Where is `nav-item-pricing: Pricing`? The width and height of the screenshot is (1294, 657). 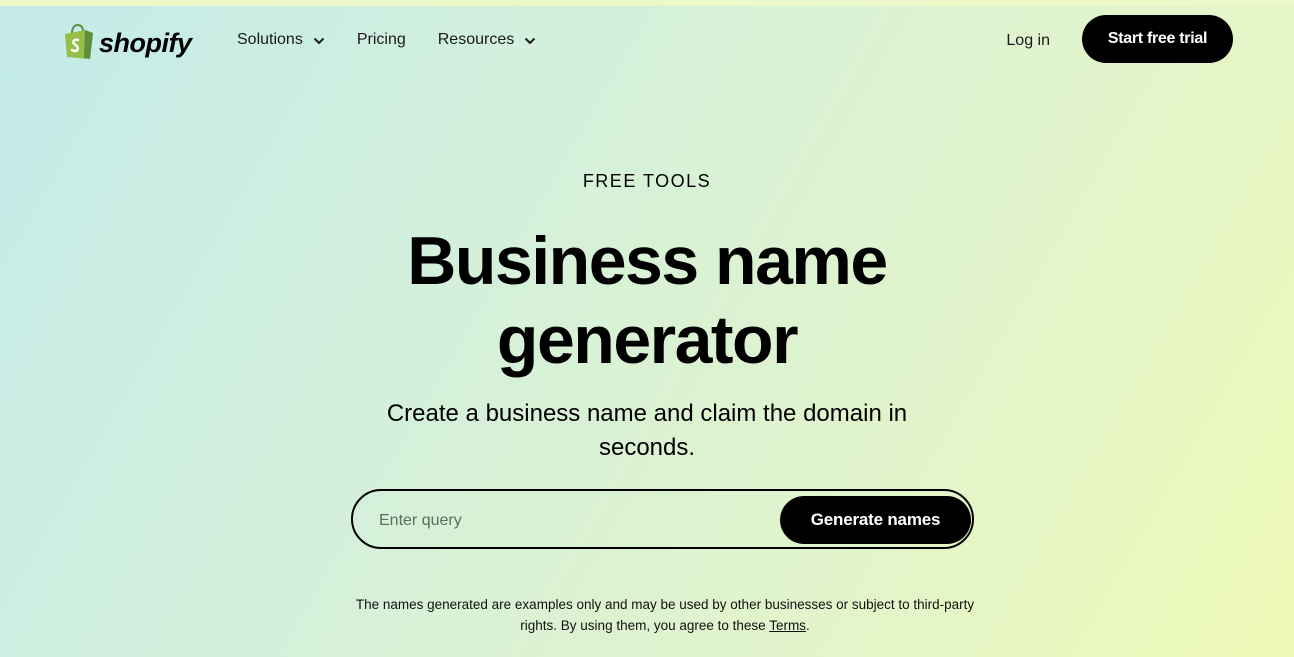
nav-item-pricing: Pricing is located at coordinates (381, 40).